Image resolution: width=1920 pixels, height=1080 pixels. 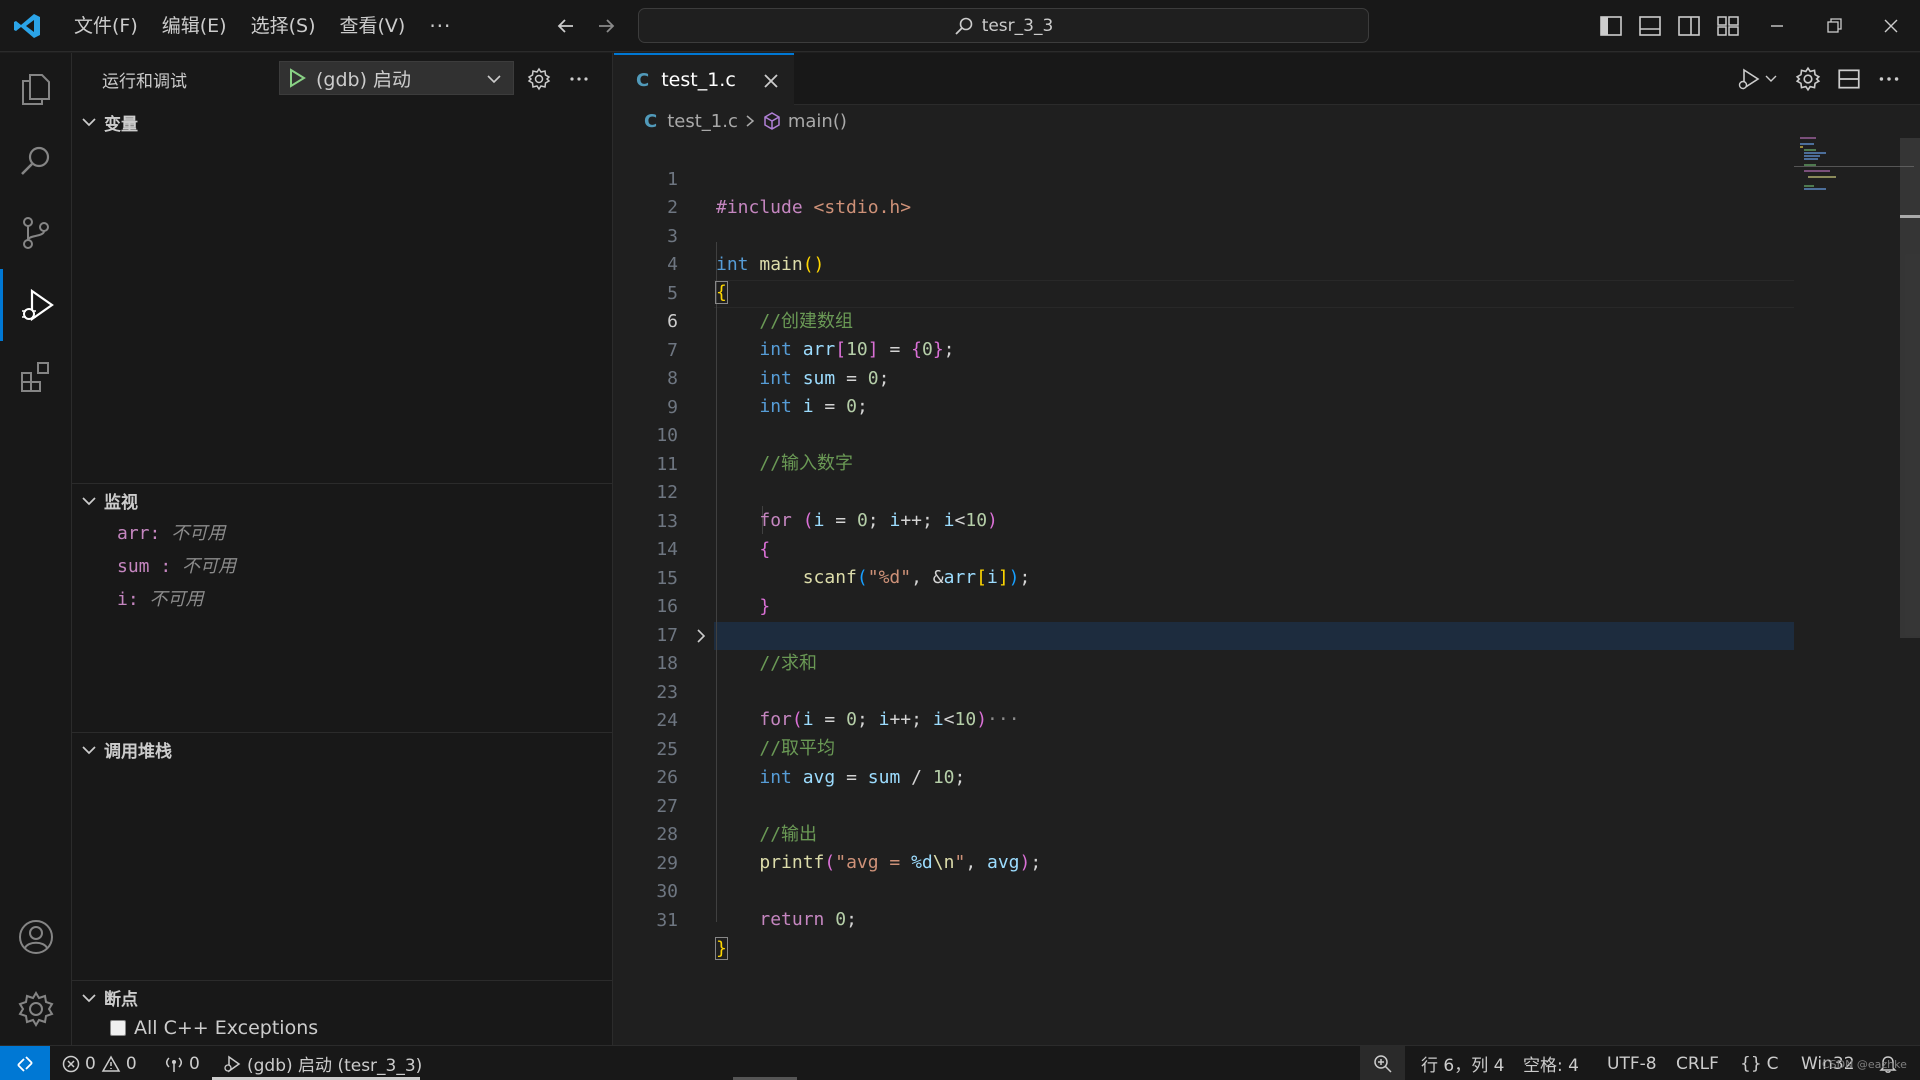 I want to click on extensions-button, so click(x=36, y=377).